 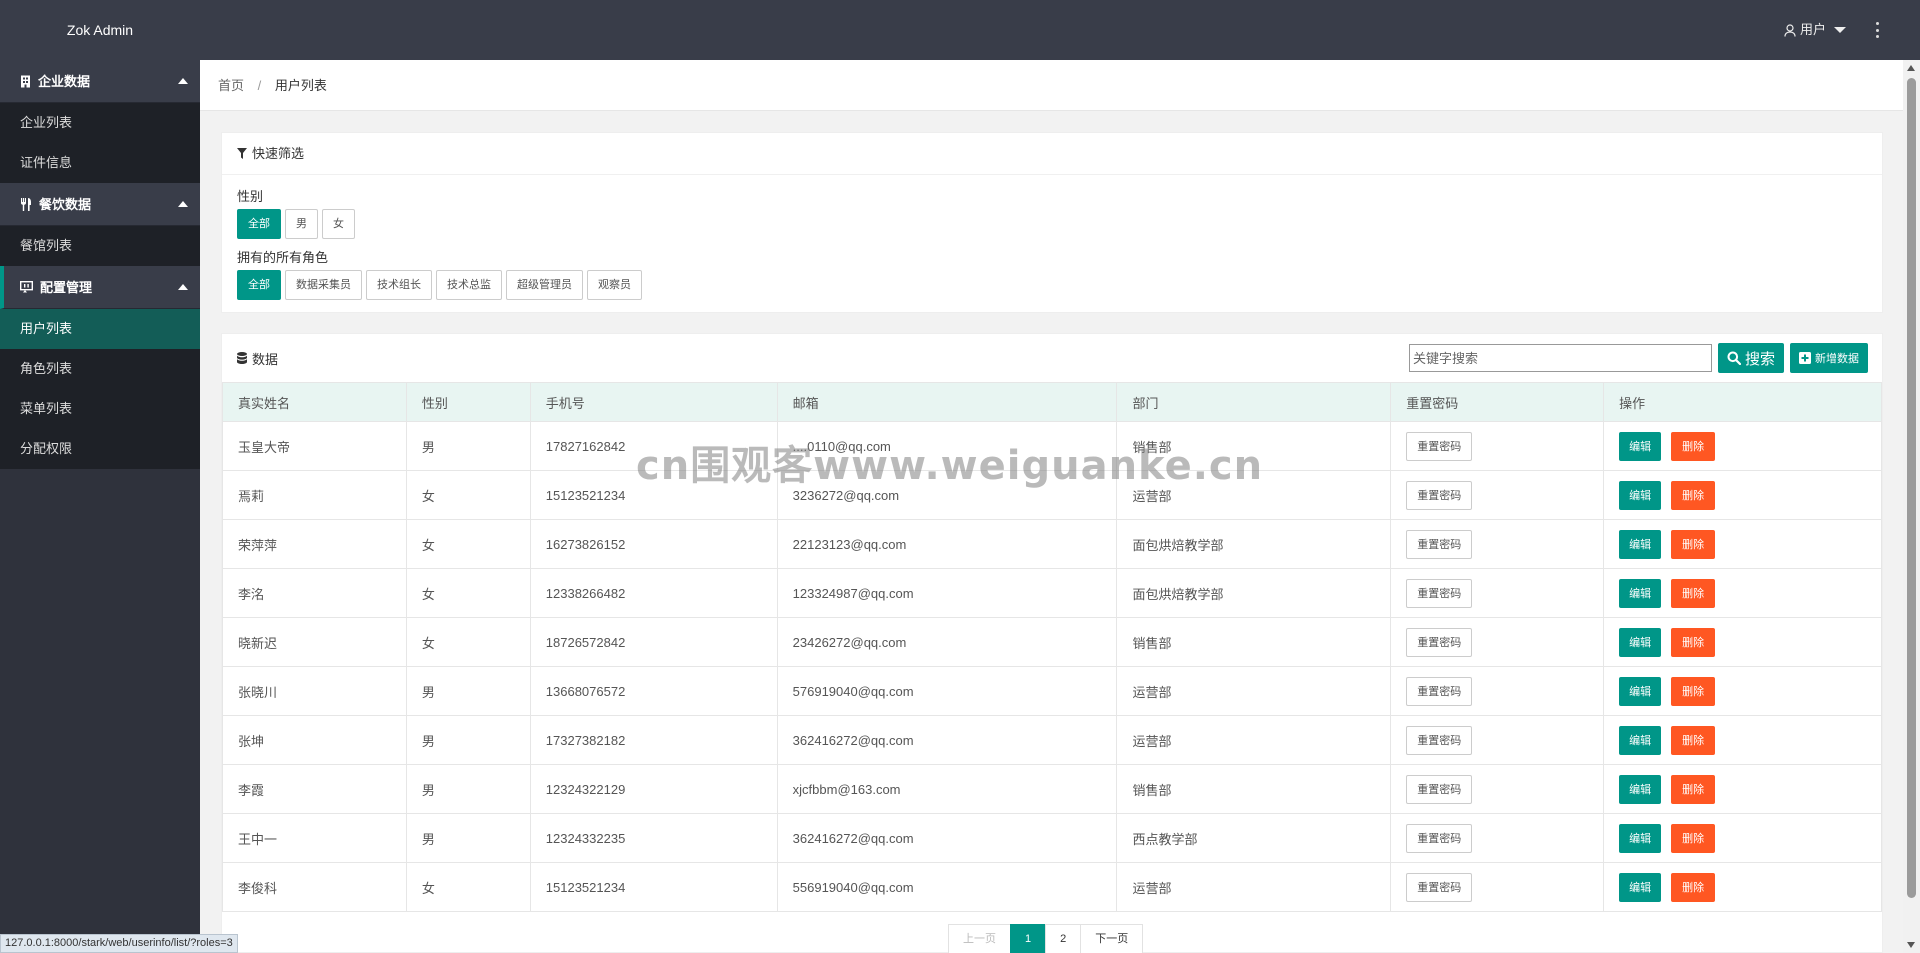 What do you see at coordinates (1815, 30) in the screenshot?
I see `user-menu: 用户` at bounding box center [1815, 30].